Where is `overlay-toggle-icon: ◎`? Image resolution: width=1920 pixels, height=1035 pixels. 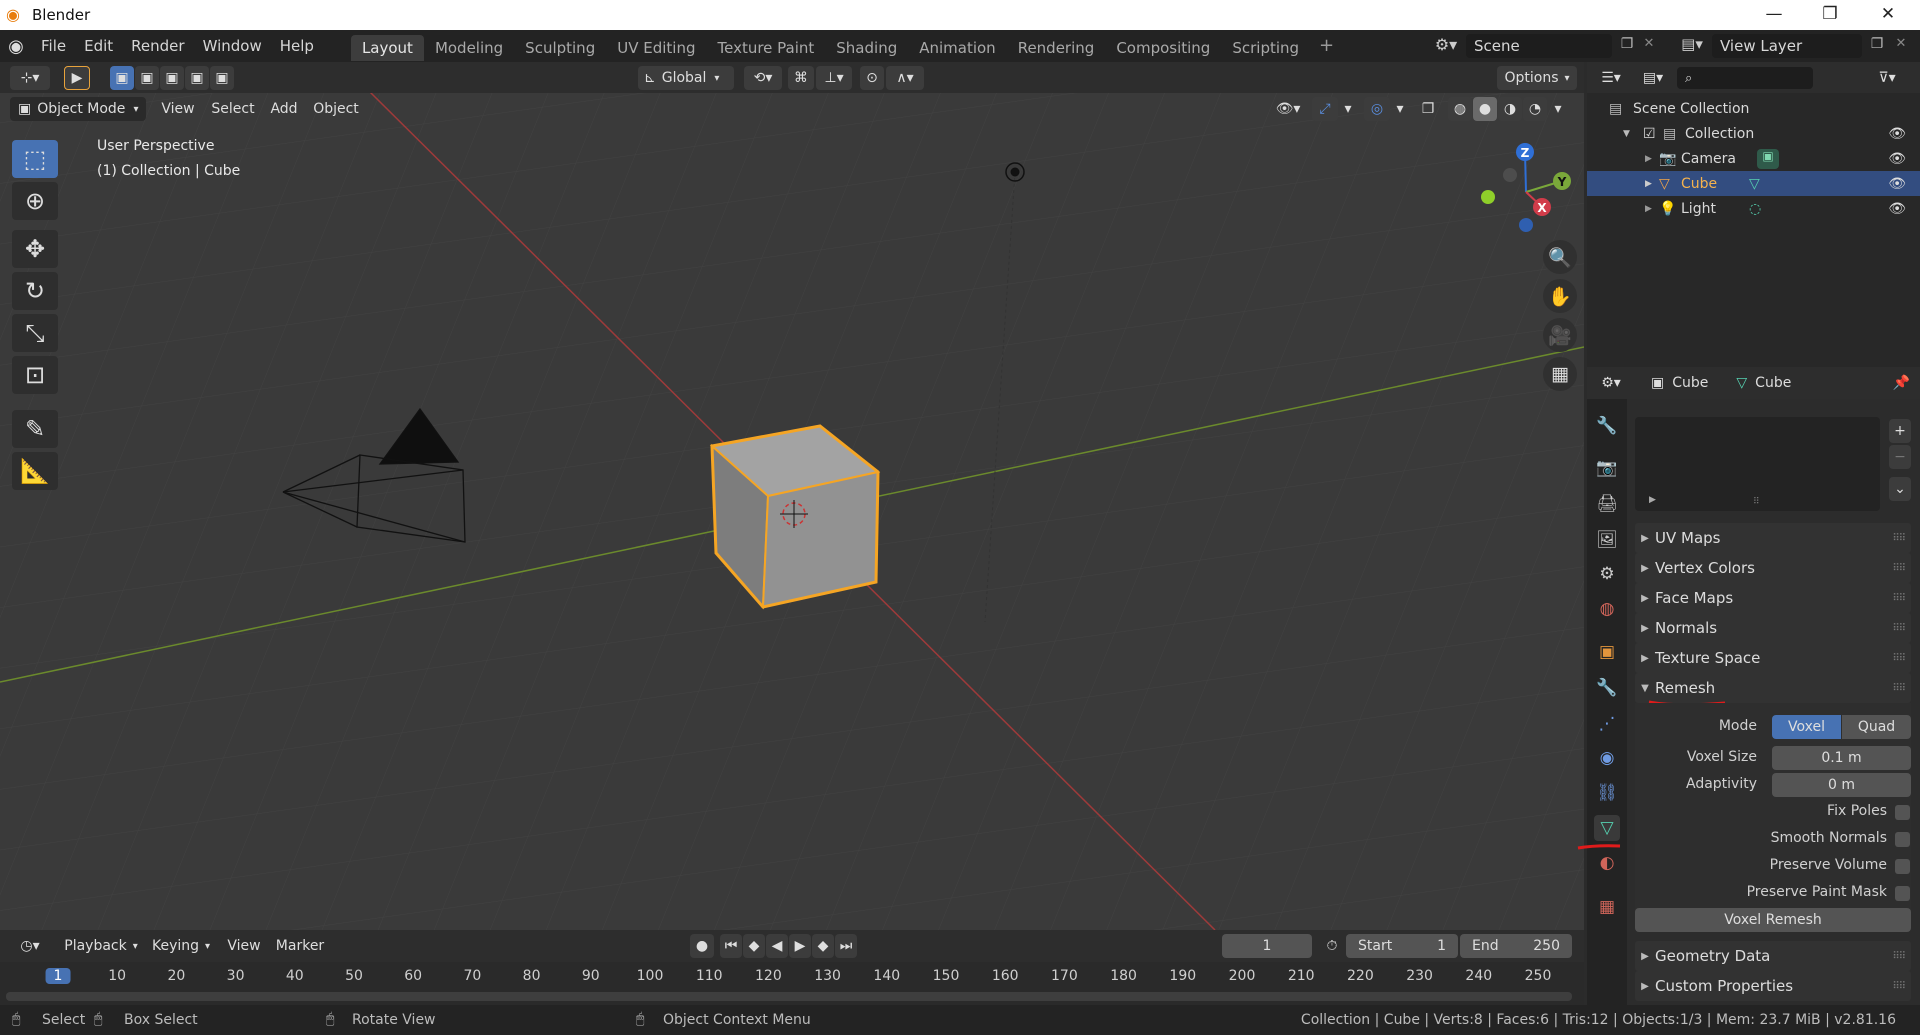
overlay-toggle-icon: ◎ is located at coordinates (1377, 109).